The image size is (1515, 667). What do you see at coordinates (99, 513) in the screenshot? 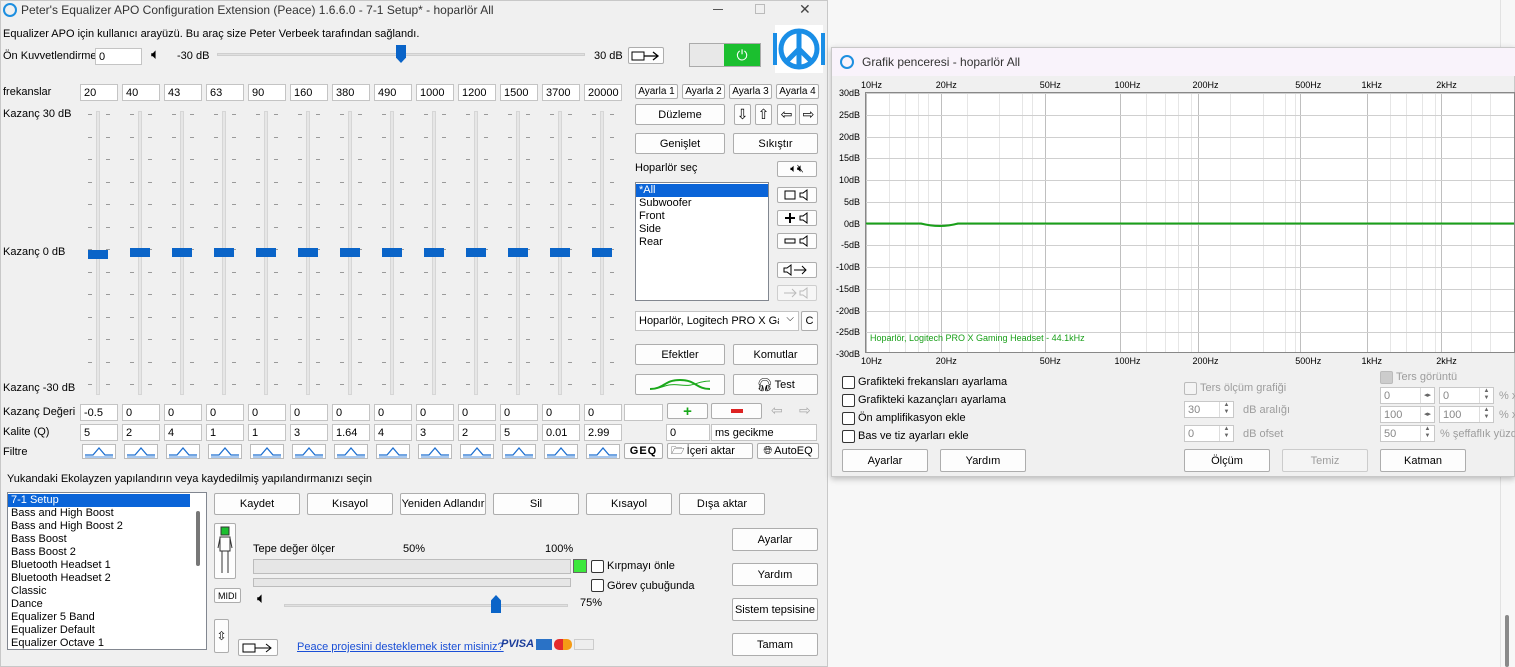
I see `config-list-item: Bass and High Boost` at bounding box center [99, 513].